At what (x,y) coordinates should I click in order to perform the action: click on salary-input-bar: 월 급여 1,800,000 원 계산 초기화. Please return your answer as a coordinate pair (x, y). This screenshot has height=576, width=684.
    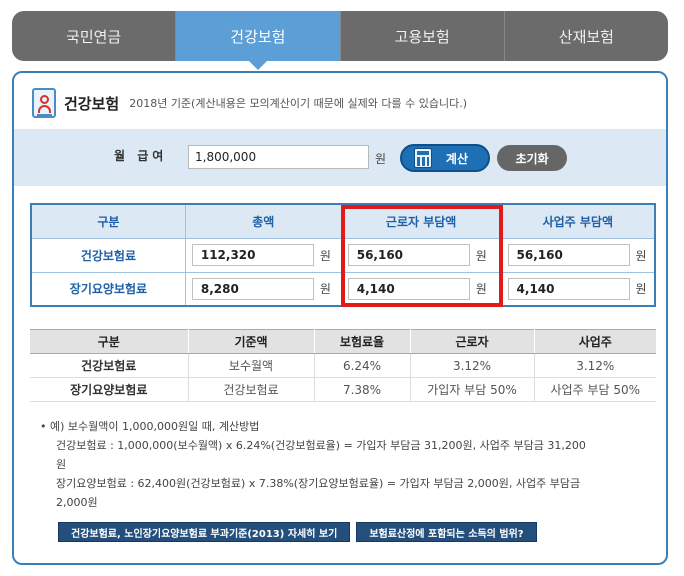
    Looking at the image, I should click on (340, 157).